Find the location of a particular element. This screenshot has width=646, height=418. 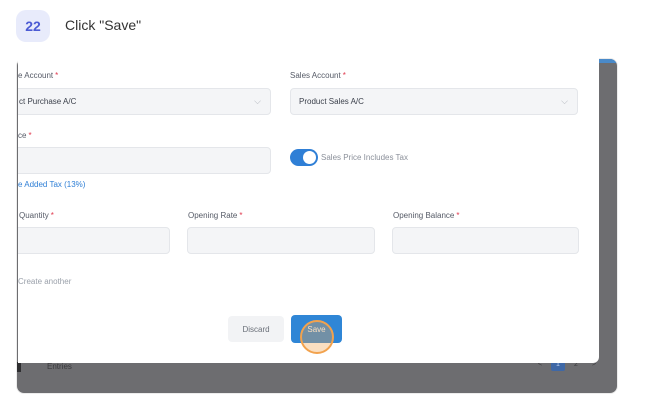

opening-rate-label: Opening Rate * is located at coordinates (215, 215).